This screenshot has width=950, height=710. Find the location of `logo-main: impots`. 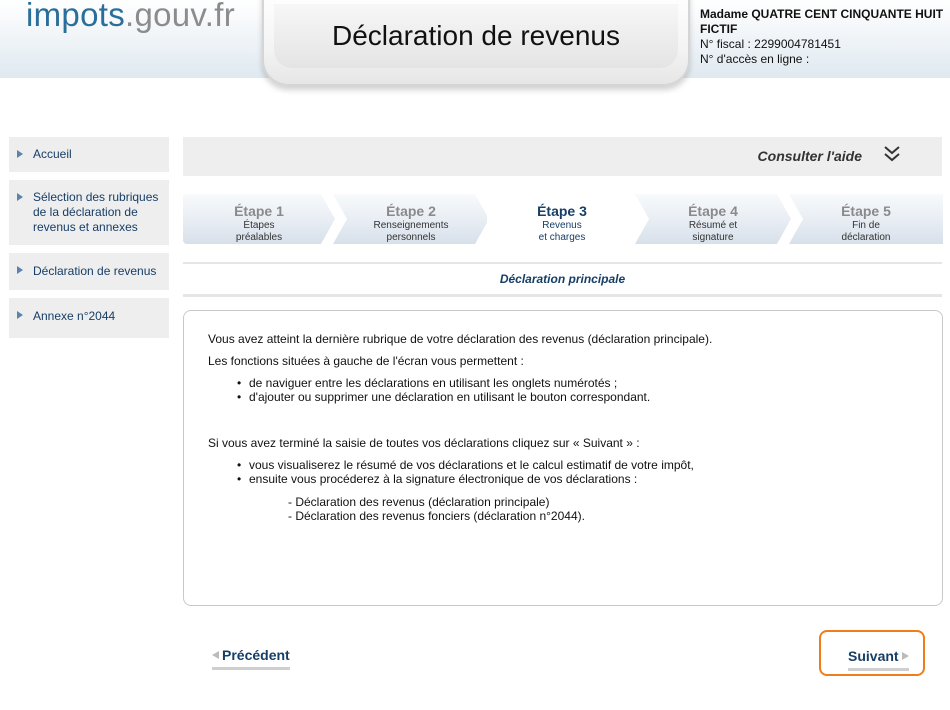

logo-main: impots is located at coordinates (75, 16).